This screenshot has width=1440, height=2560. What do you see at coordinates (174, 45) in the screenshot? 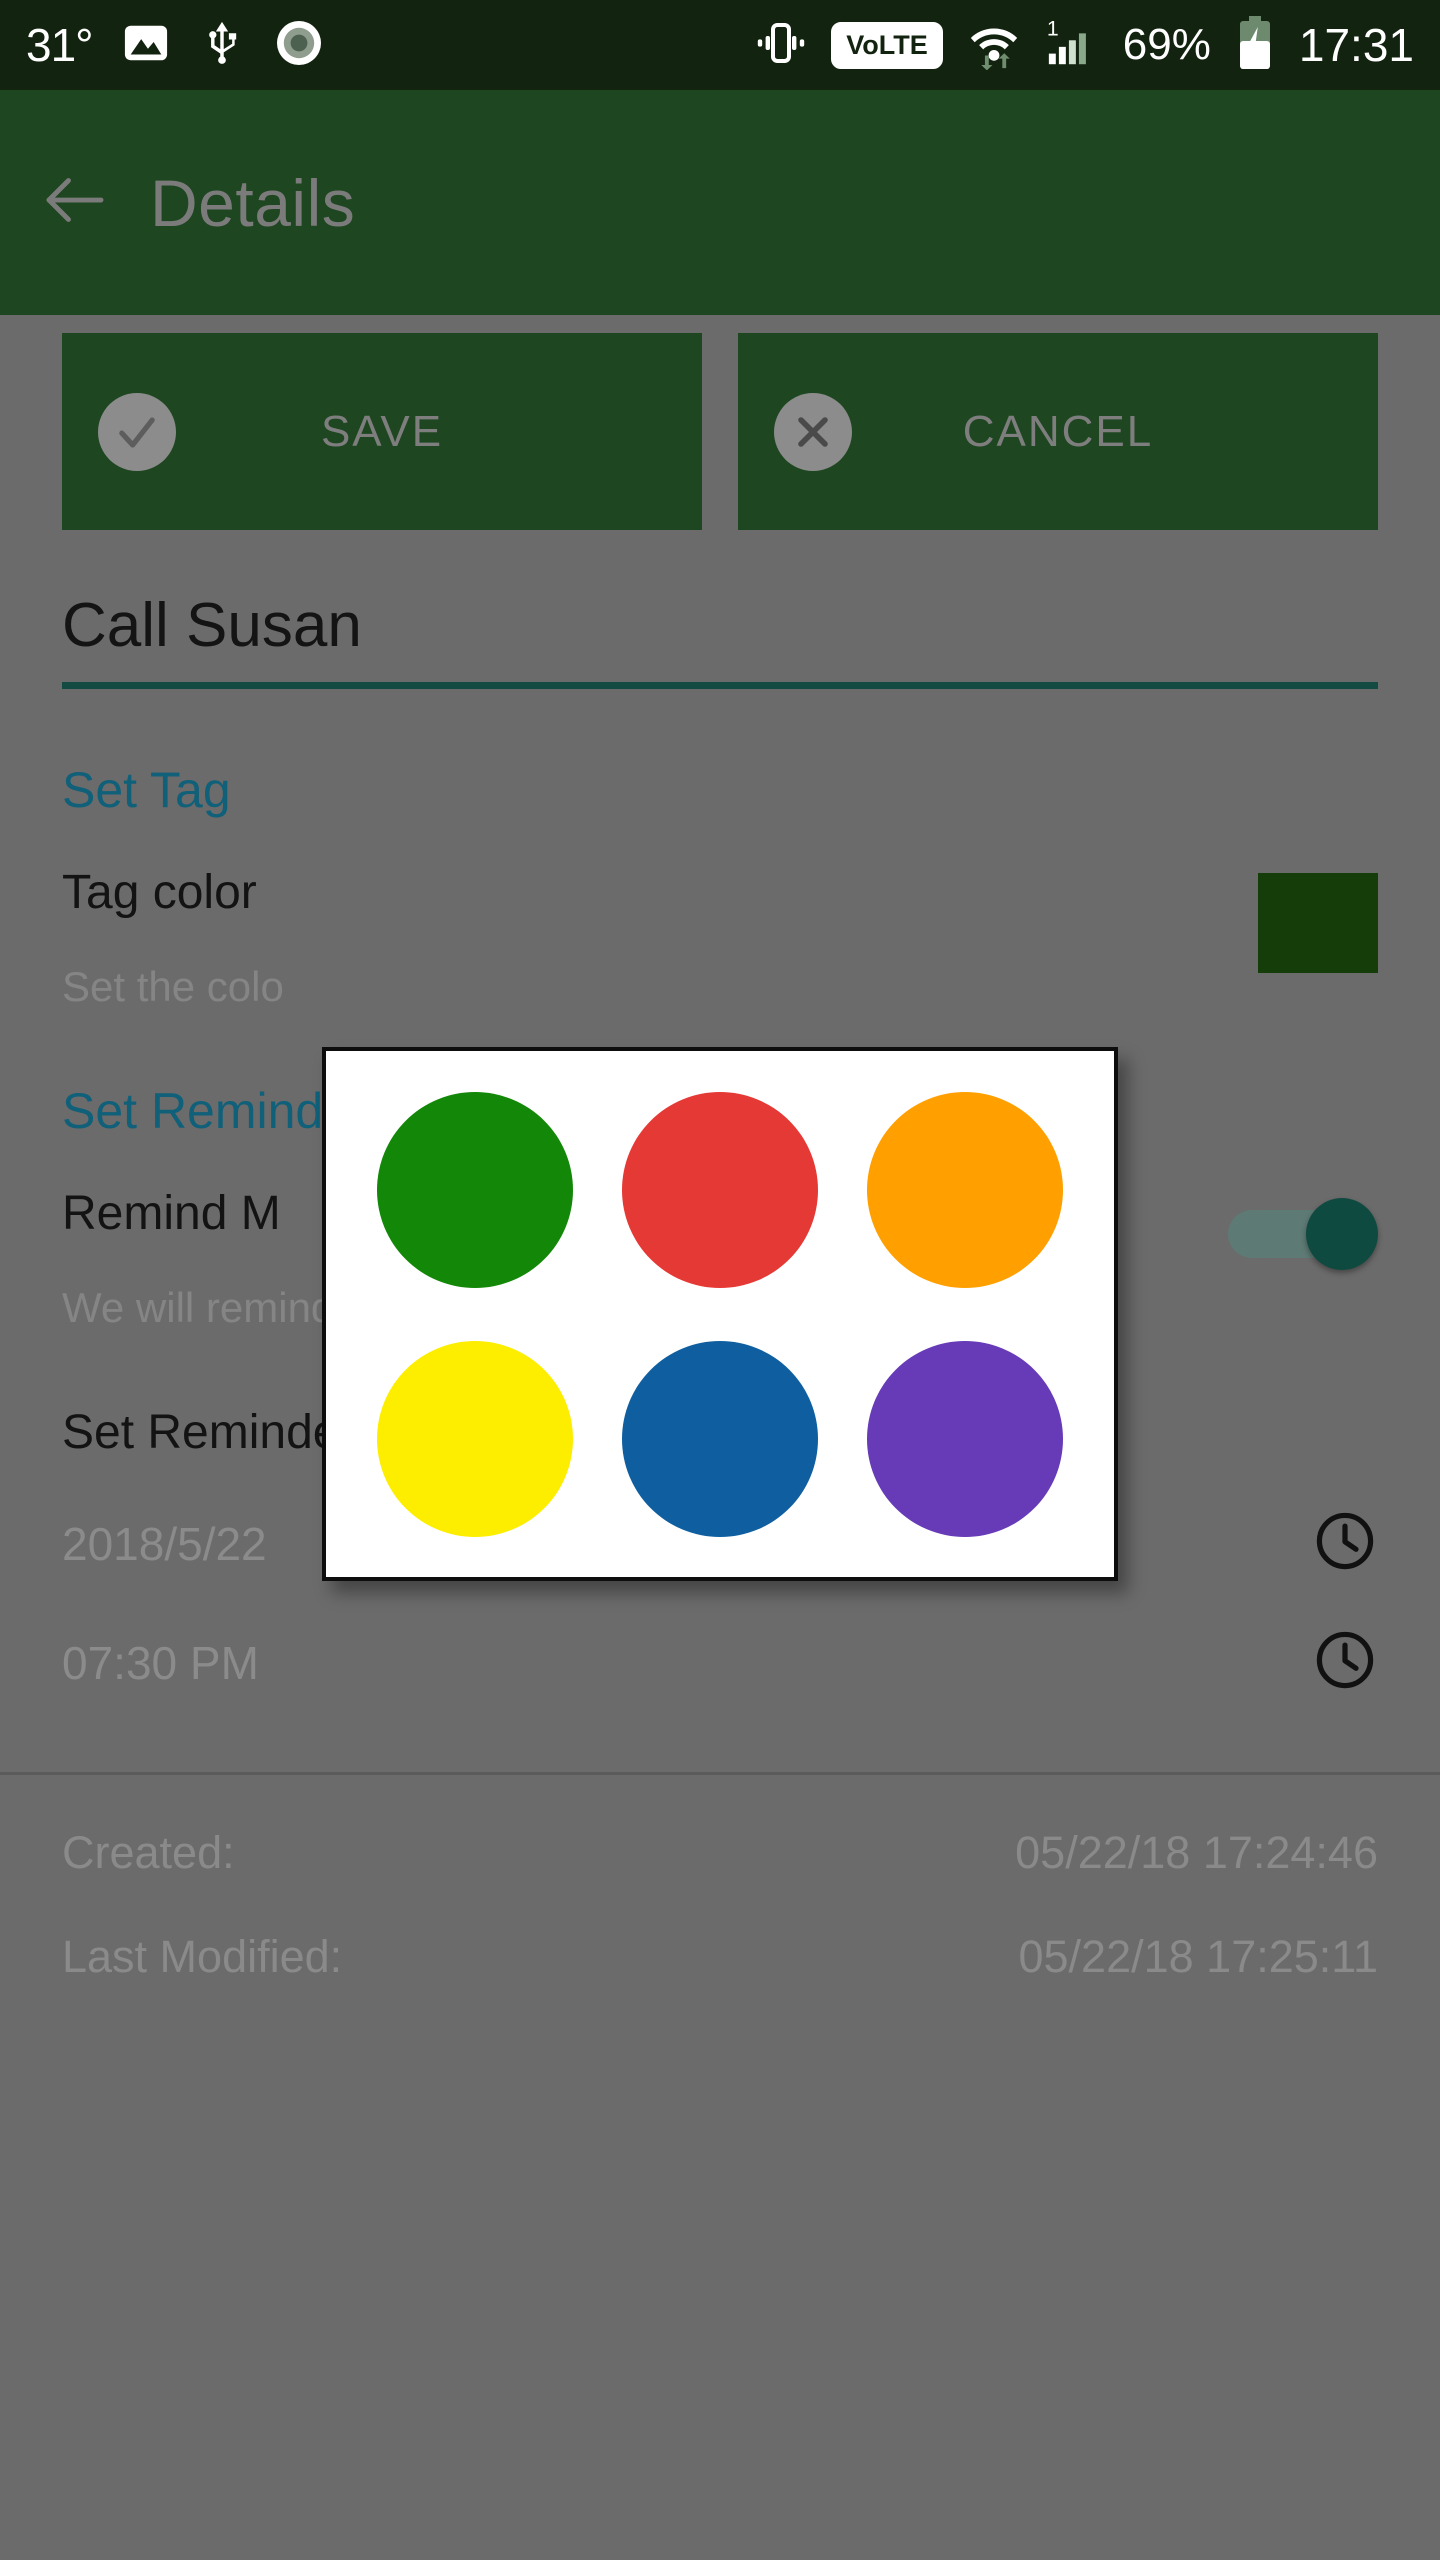
I see `status-bar-left: 31°` at bounding box center [174, 45].